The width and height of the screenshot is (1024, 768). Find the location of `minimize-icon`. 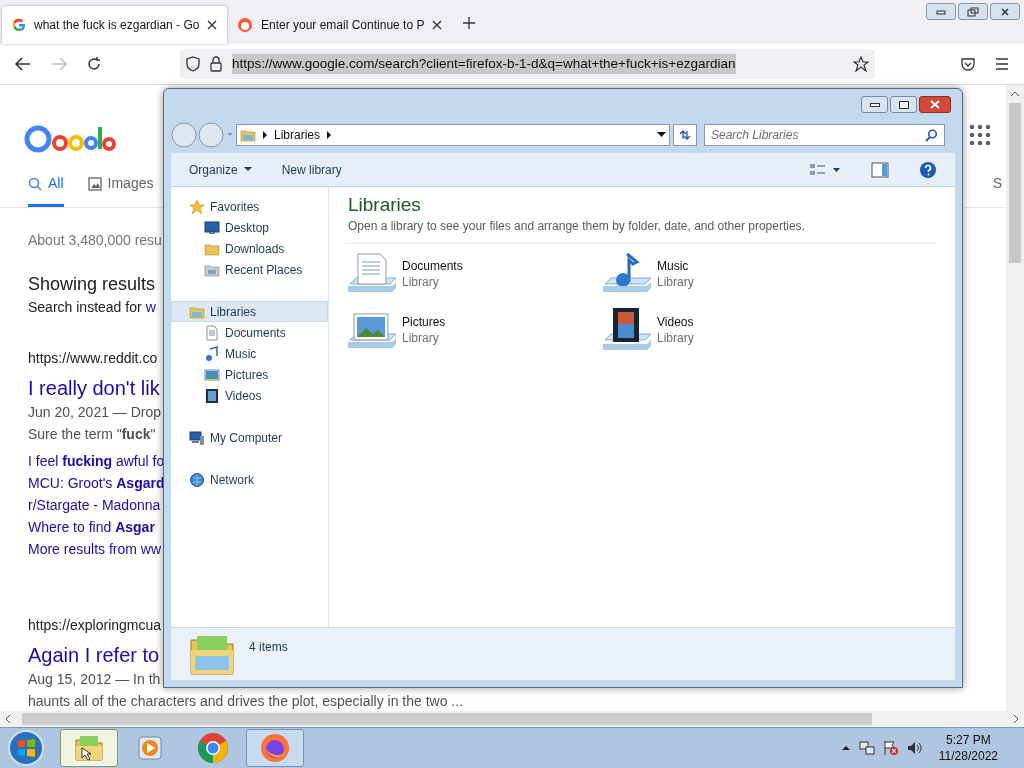

minimize-icon is located at coordinates (941, 11).